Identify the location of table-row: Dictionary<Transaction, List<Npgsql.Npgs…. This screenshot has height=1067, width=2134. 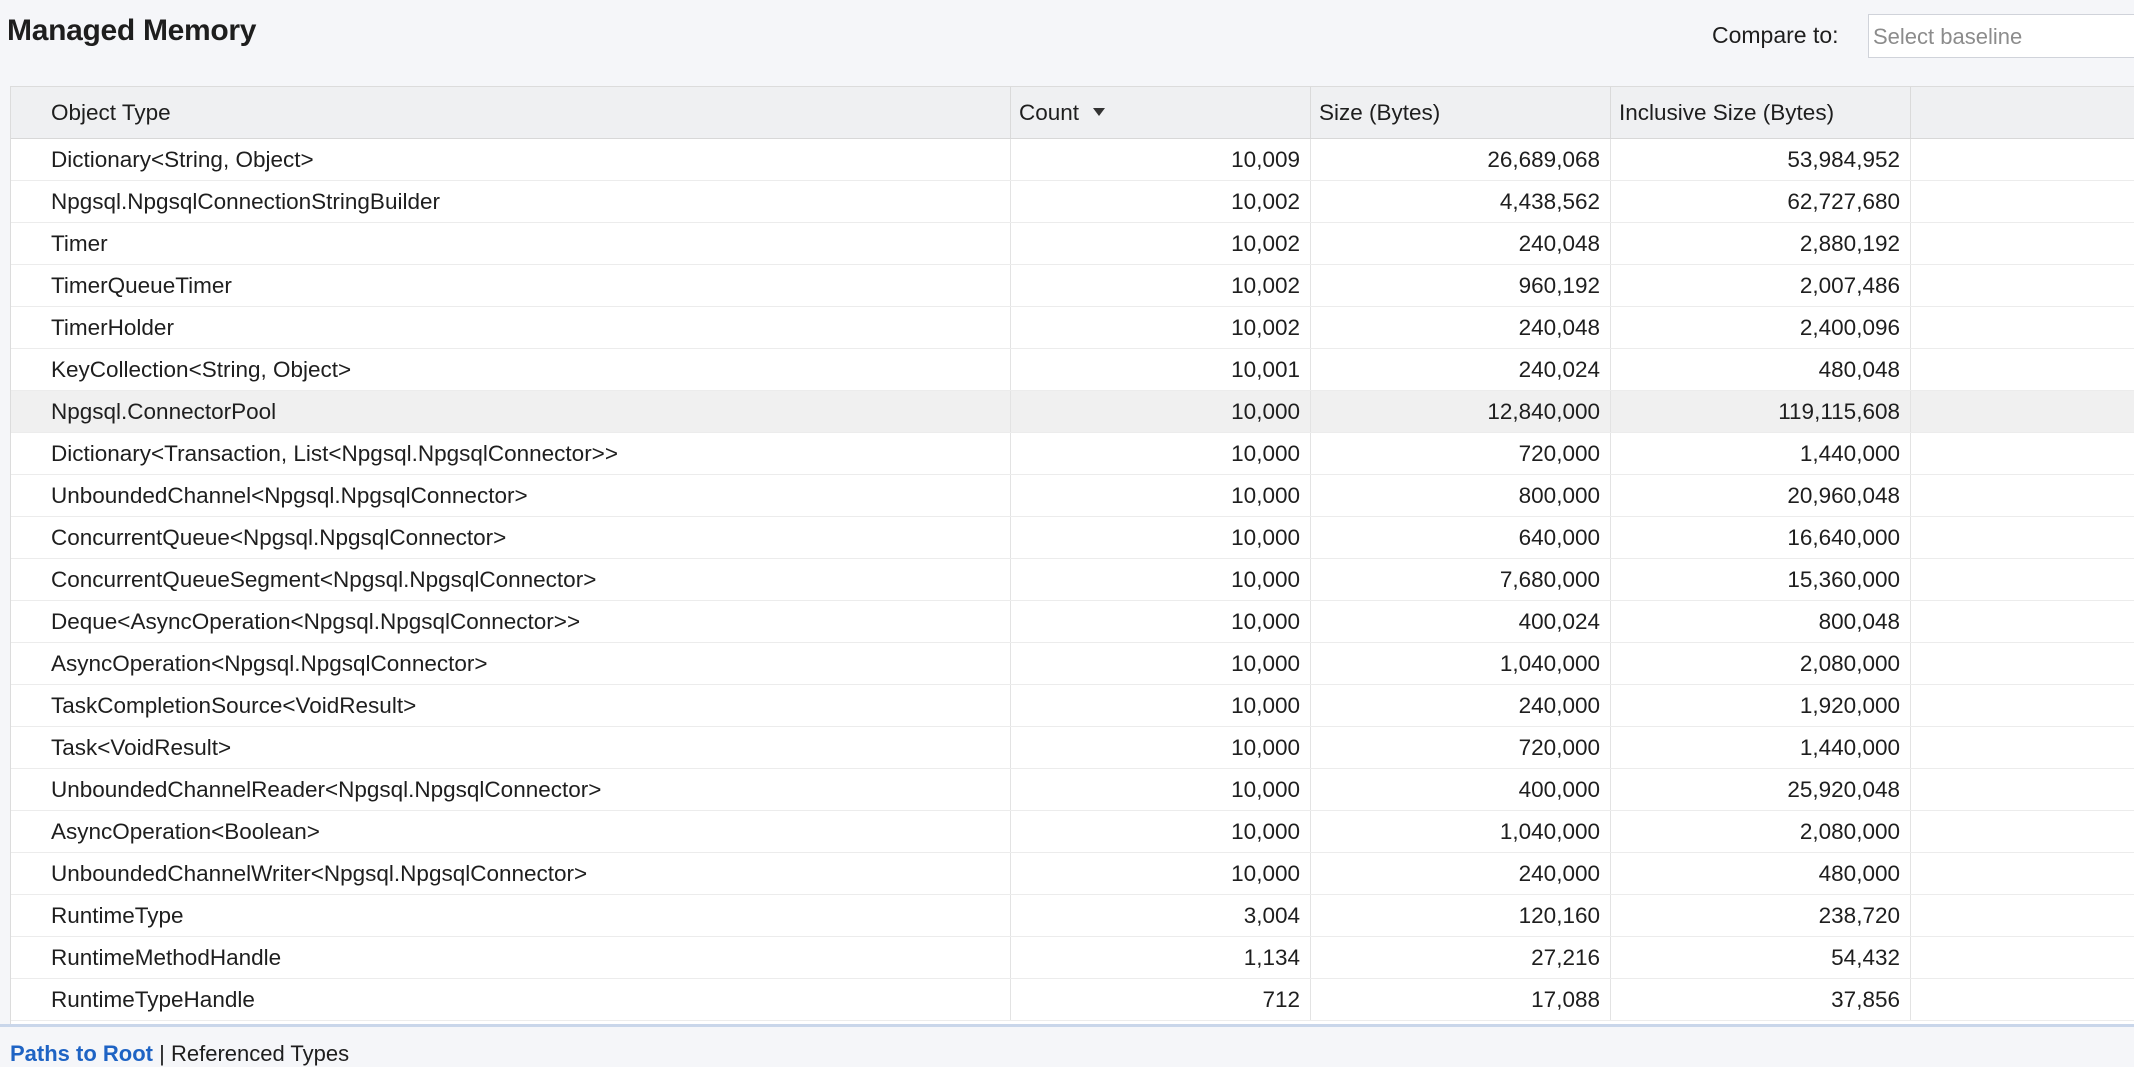
(1072, 454).